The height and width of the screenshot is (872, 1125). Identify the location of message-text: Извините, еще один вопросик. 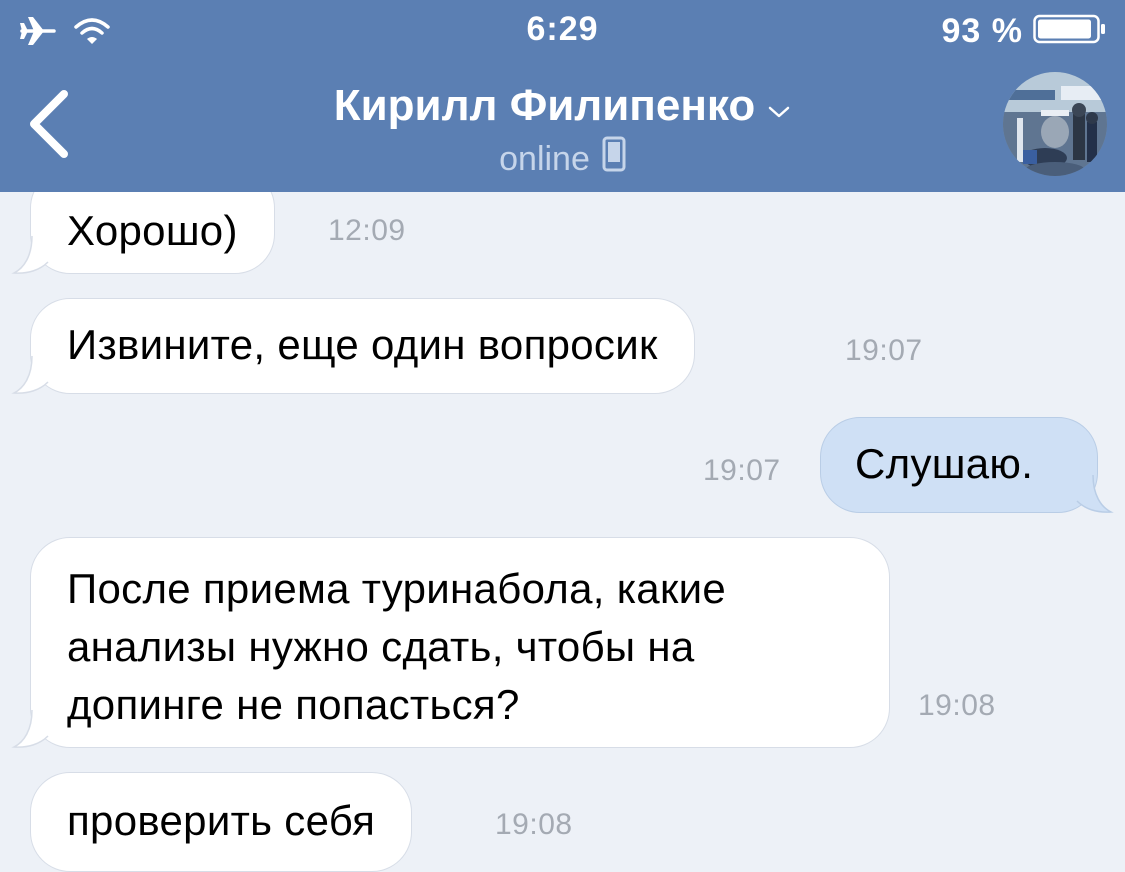
(362, 344).